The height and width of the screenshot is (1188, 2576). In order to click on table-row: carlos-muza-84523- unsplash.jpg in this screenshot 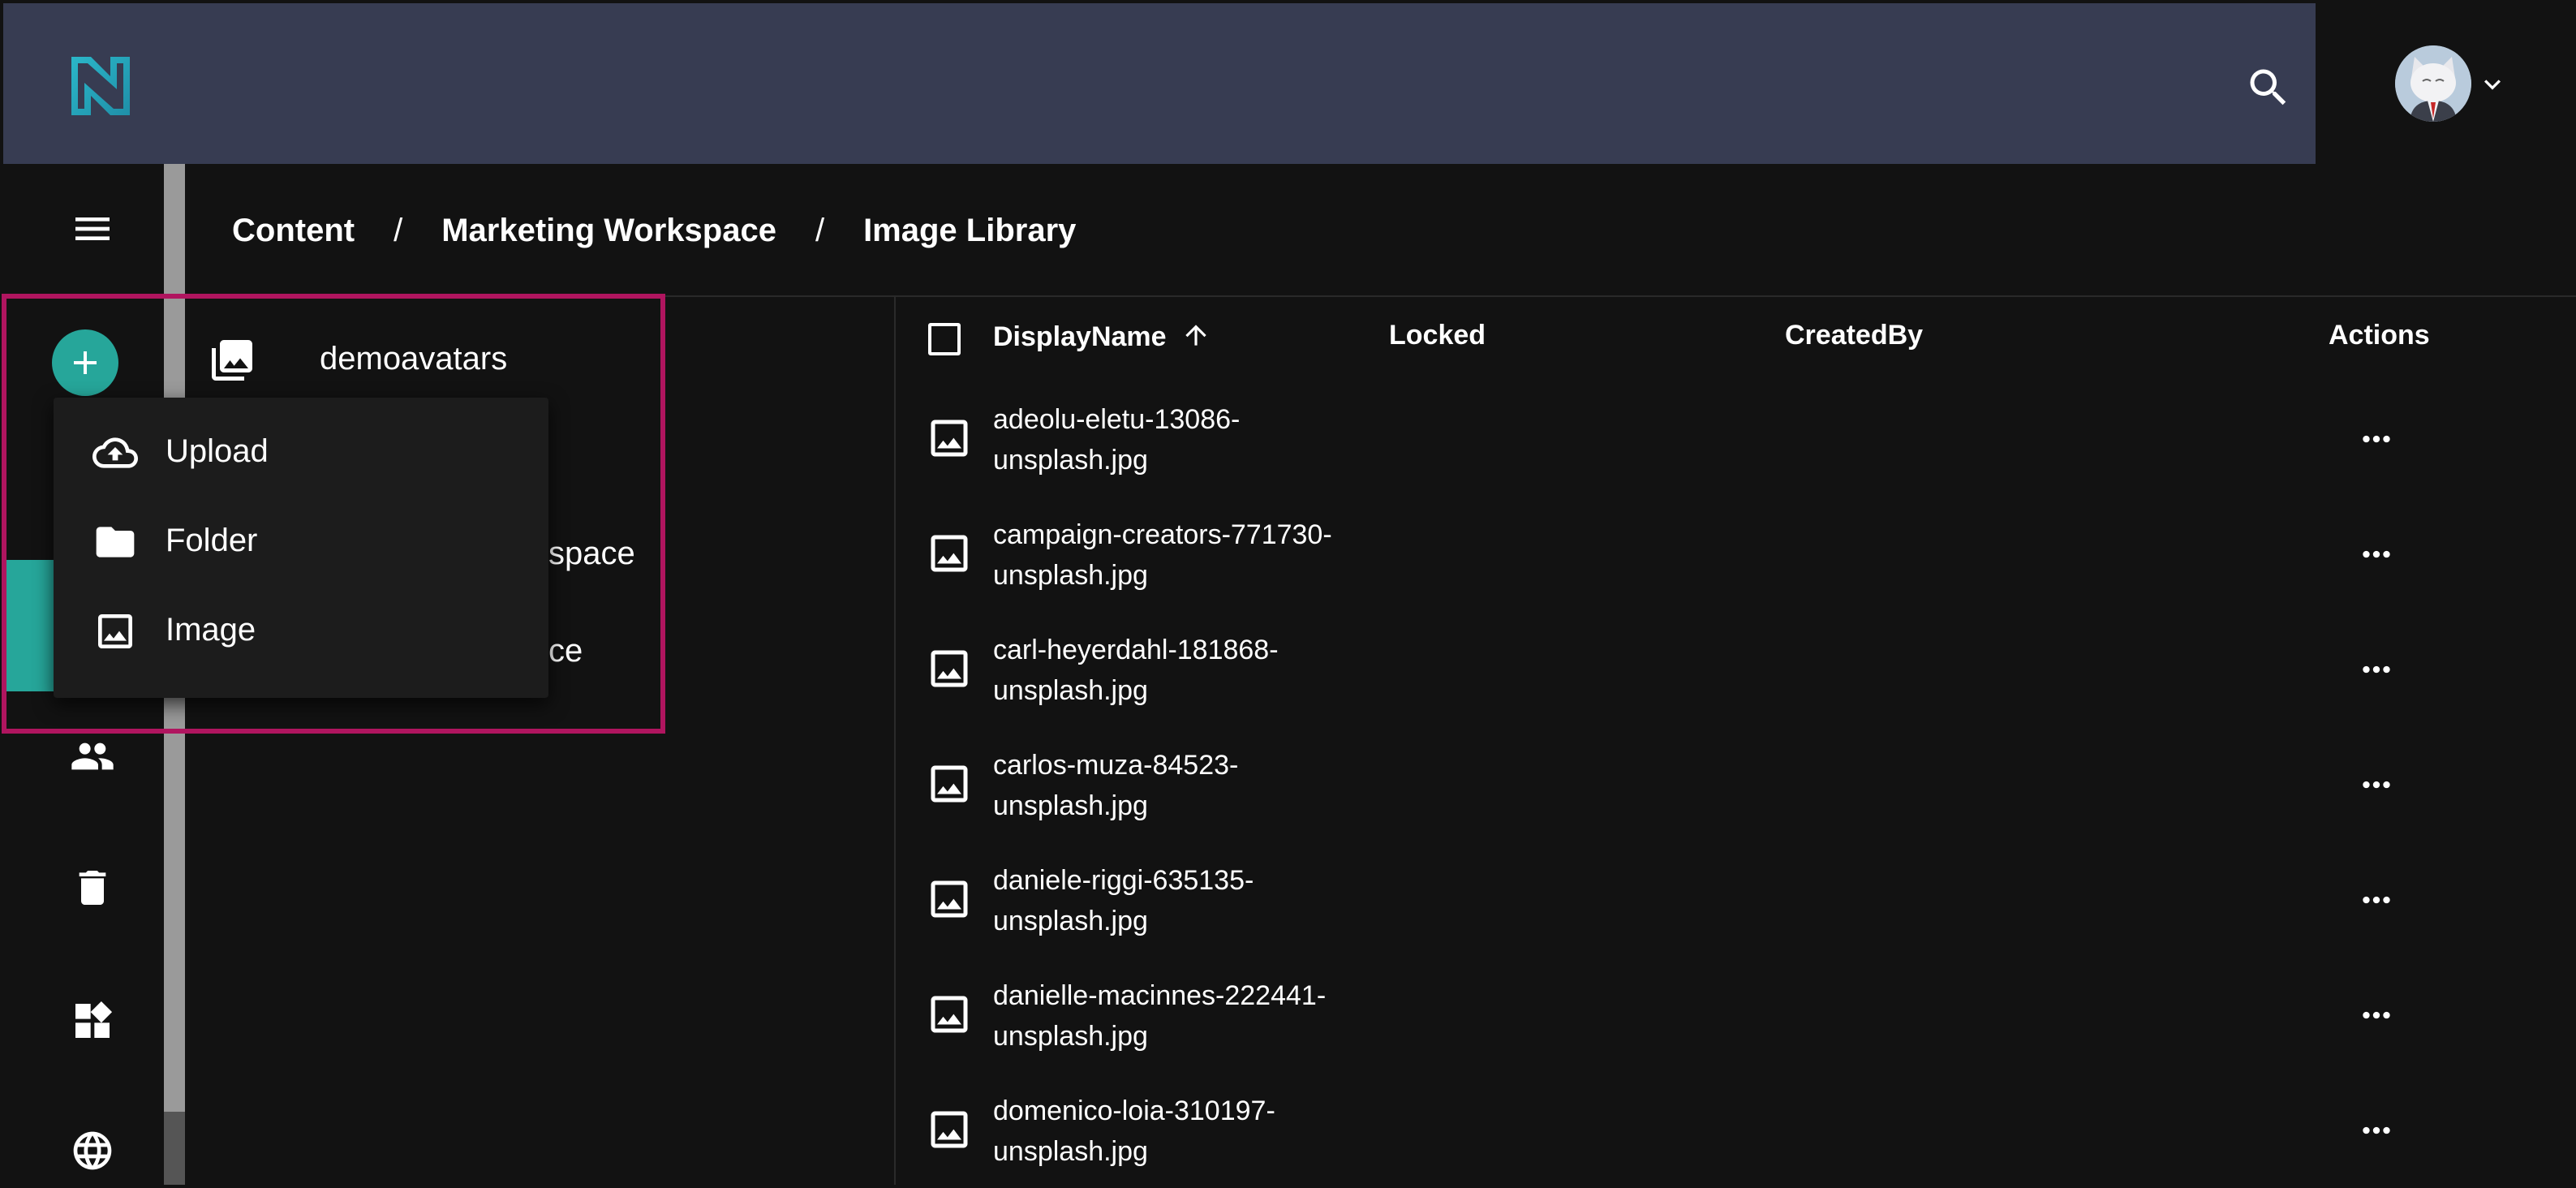, I will do `click(1736, 784)`.